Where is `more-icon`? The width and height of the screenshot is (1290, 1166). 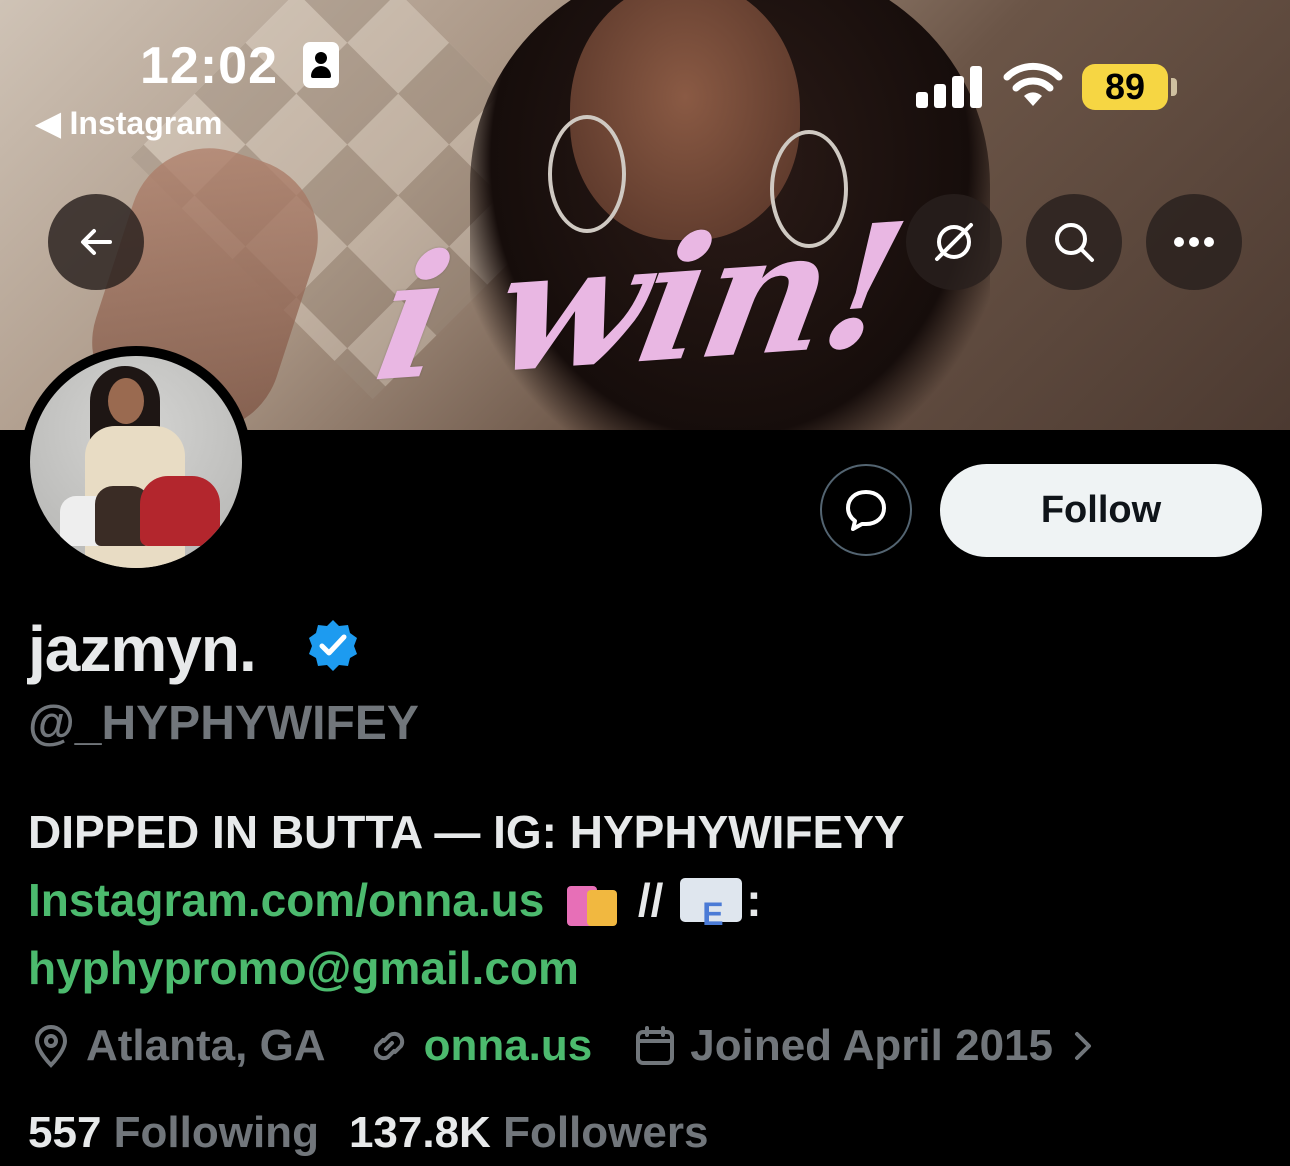 more-icon is located at coordinates (1194, 242).